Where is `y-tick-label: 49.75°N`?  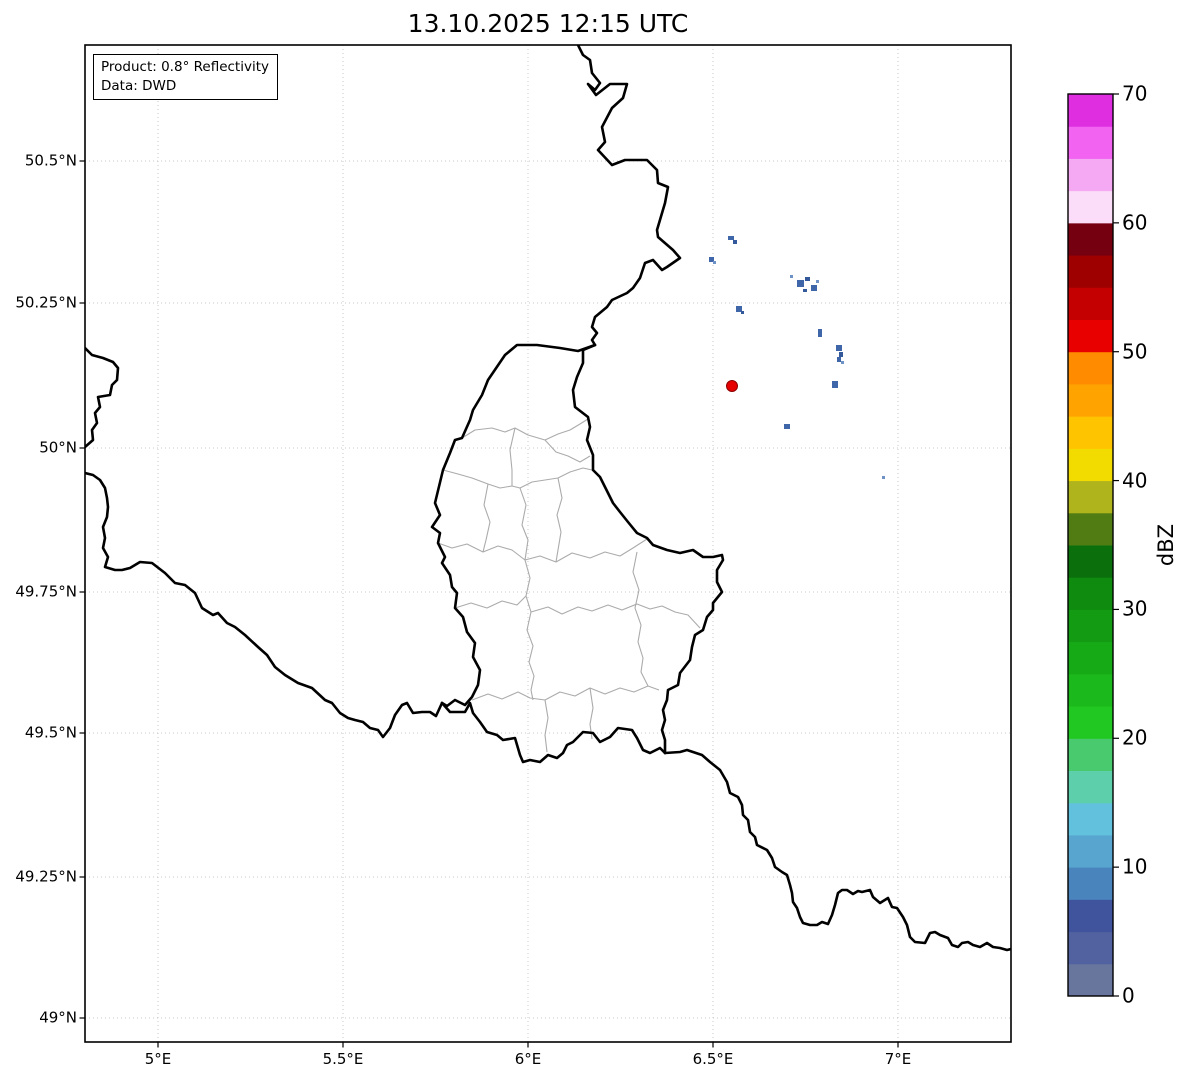
y-tick-label: 49.75°N is located at coordinates (46, 591).